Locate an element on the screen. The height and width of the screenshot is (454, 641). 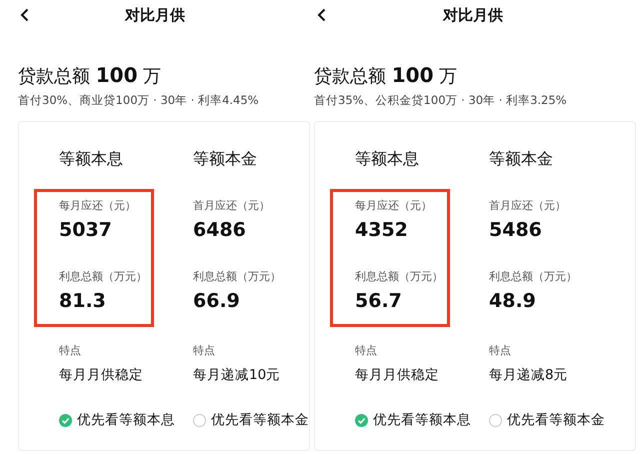
metric-value: 66.9 is located at coordinates (216, 301).